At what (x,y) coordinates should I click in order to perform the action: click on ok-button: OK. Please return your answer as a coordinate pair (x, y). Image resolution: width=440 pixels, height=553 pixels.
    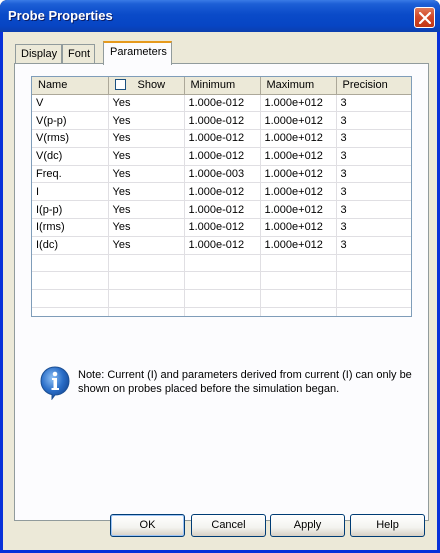
    Looking at the image, I should click on (147, 525).